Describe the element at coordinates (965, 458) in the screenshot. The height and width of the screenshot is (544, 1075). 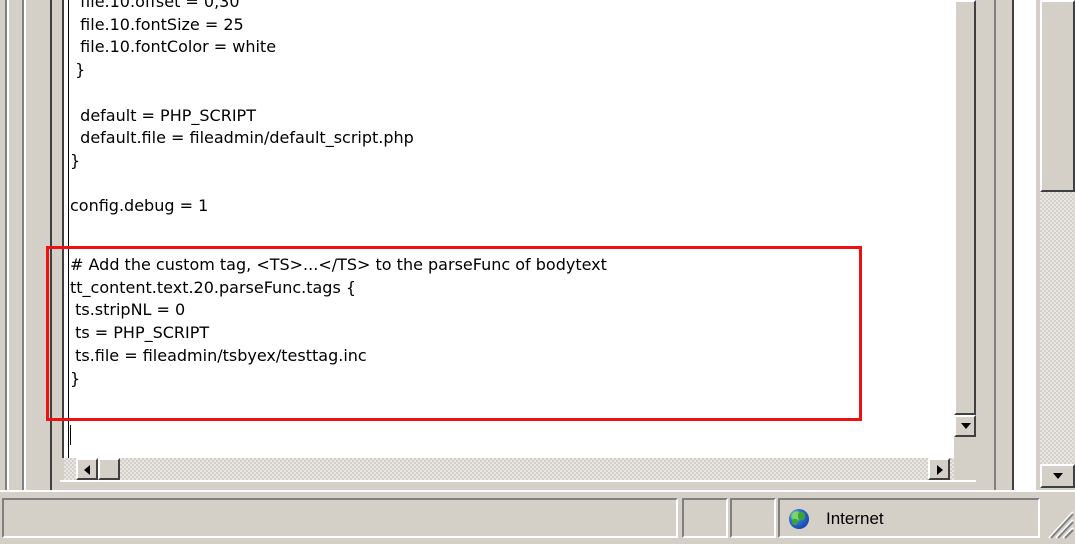
I see `frame-corner` at that location.